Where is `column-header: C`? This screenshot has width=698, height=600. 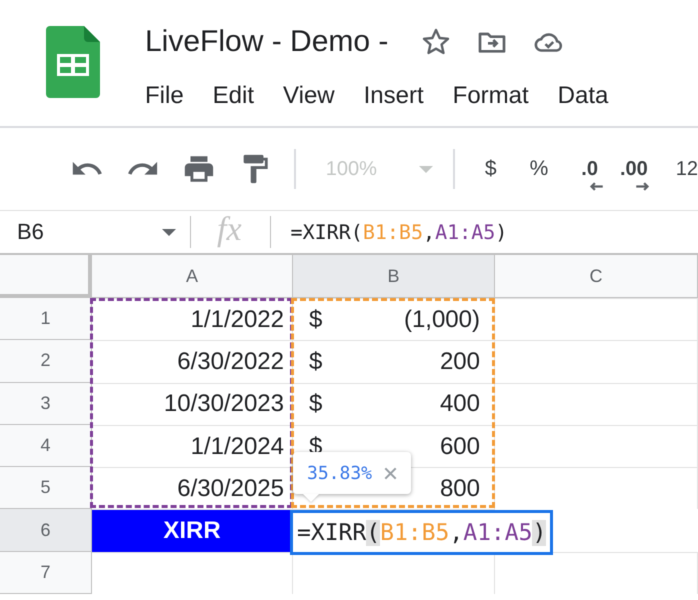
column-header: C is located at coordinates (596, 276).